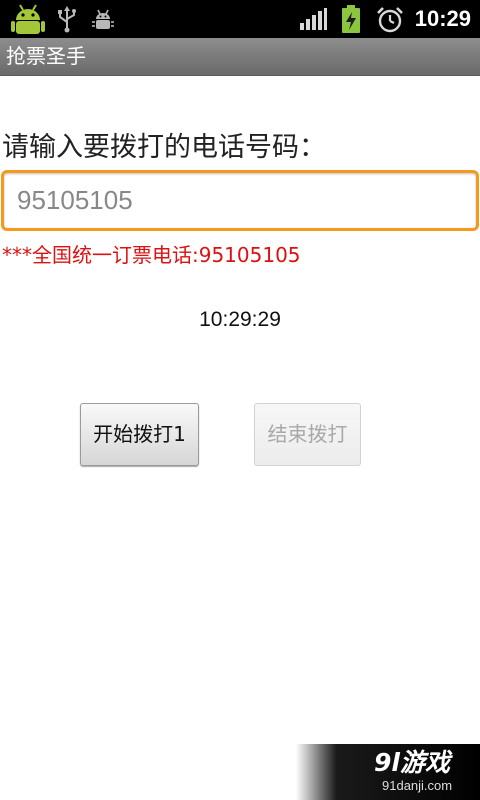 The image size is (480, 800). What do you see at coordinates (351, 19) in the screenshot?
I see `battery-charging-icon` at bounding box center [351, 19].